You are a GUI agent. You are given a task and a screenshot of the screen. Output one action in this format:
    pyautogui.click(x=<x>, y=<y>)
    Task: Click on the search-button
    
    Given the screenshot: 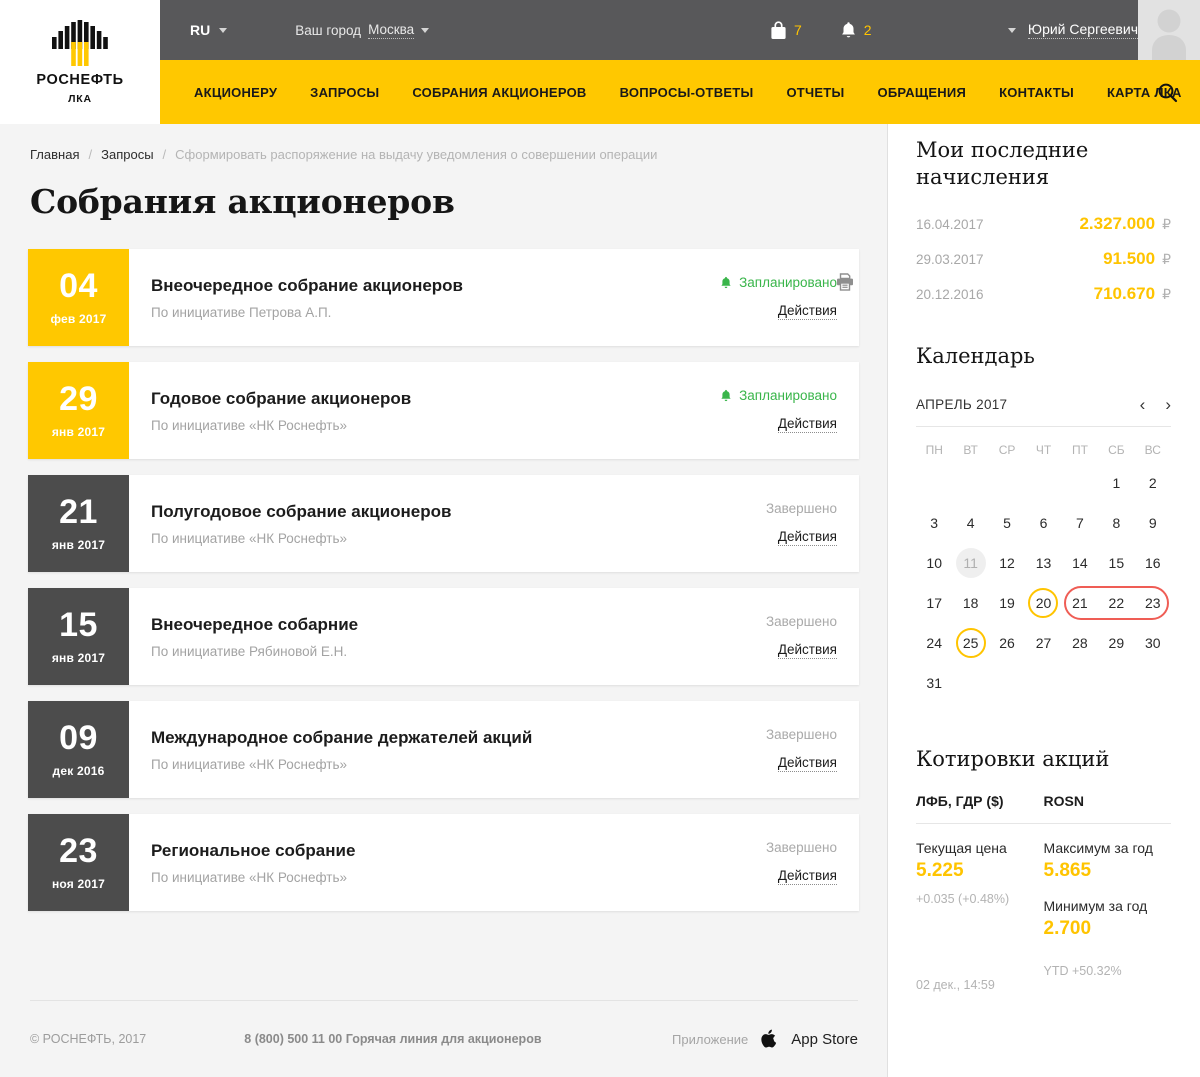 What is the action you would take?
    pyautogui.click(x=1167, y=92)
    